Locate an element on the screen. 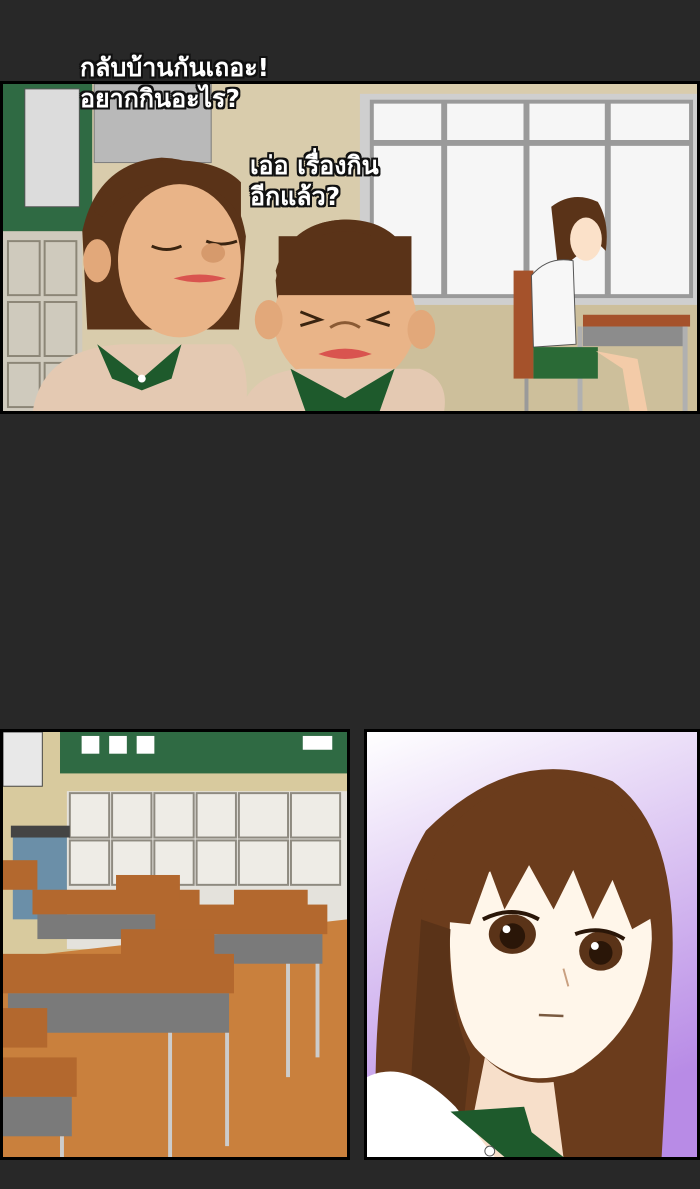 This screenshot has height=1189, width=700. speech-line-2: อยากกินอะไร? is located at coordinates (160, 98).